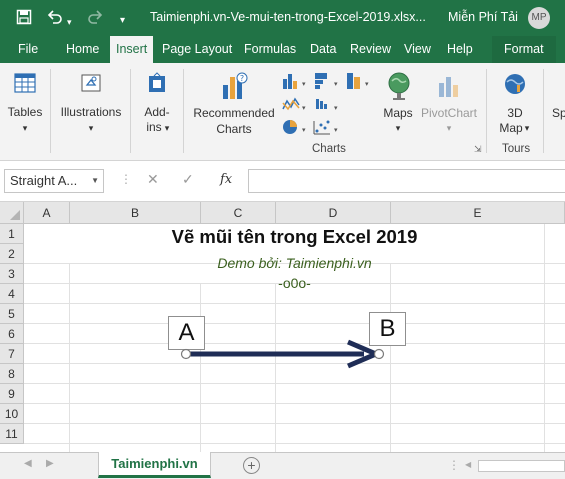 Image resolution: width=565 pixels, height=479 pixels. What do you see at coordinates (478, 149) in the screenshot?
I see `charts-dialog-launcher-icon: ⇲` at bounding box center [478, 149].